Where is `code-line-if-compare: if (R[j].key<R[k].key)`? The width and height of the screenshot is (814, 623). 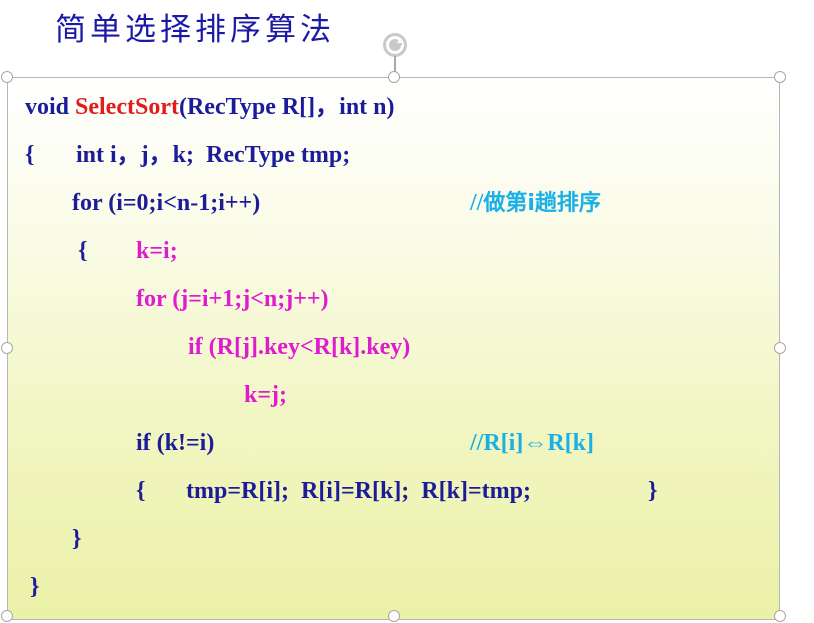
code-line-if-compare: if (R[j].key<R[k].key) is located at coordinates (299, 347).